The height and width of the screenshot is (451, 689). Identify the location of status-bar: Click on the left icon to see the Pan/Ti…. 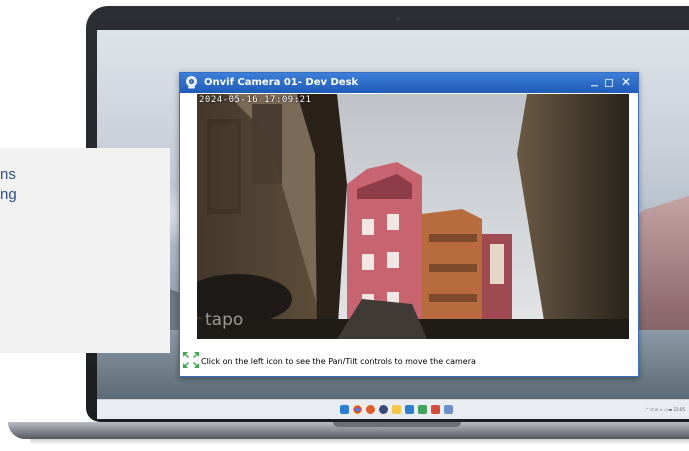
(409, 362).